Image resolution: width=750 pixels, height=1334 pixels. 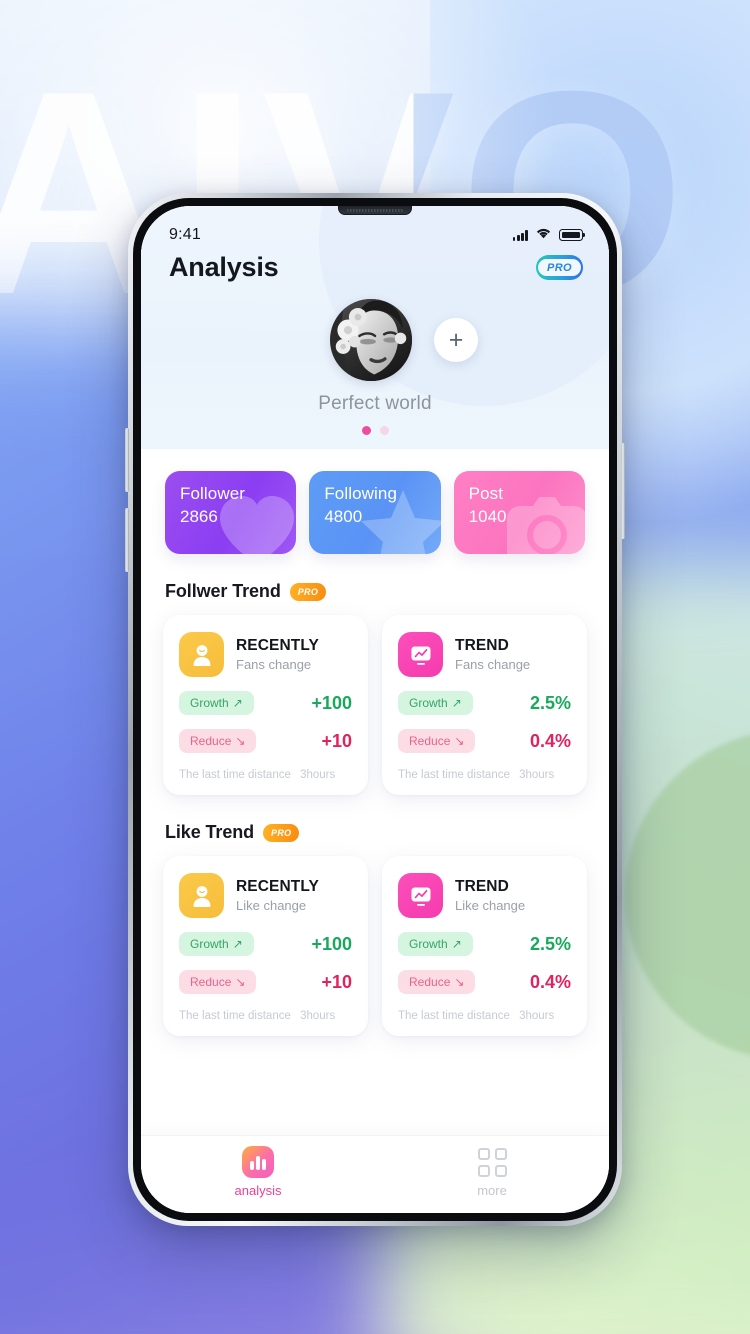 I want to click on tab-more: more, so click(x=492, y=1172).